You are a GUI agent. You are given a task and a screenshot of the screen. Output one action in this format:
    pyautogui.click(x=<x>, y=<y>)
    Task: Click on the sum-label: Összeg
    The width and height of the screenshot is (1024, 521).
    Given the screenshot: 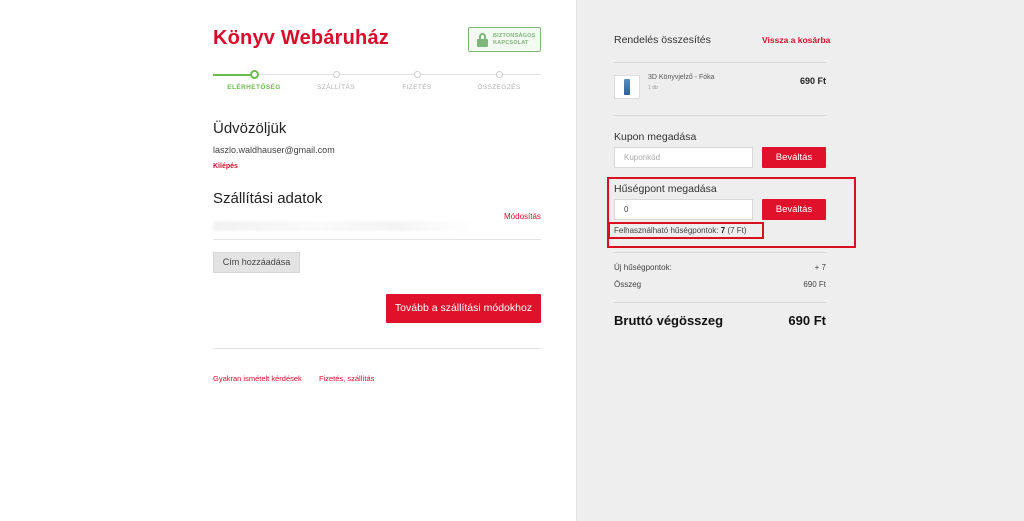 What is the action you would take?
    pyautogui.click(x=628, y=284)
    